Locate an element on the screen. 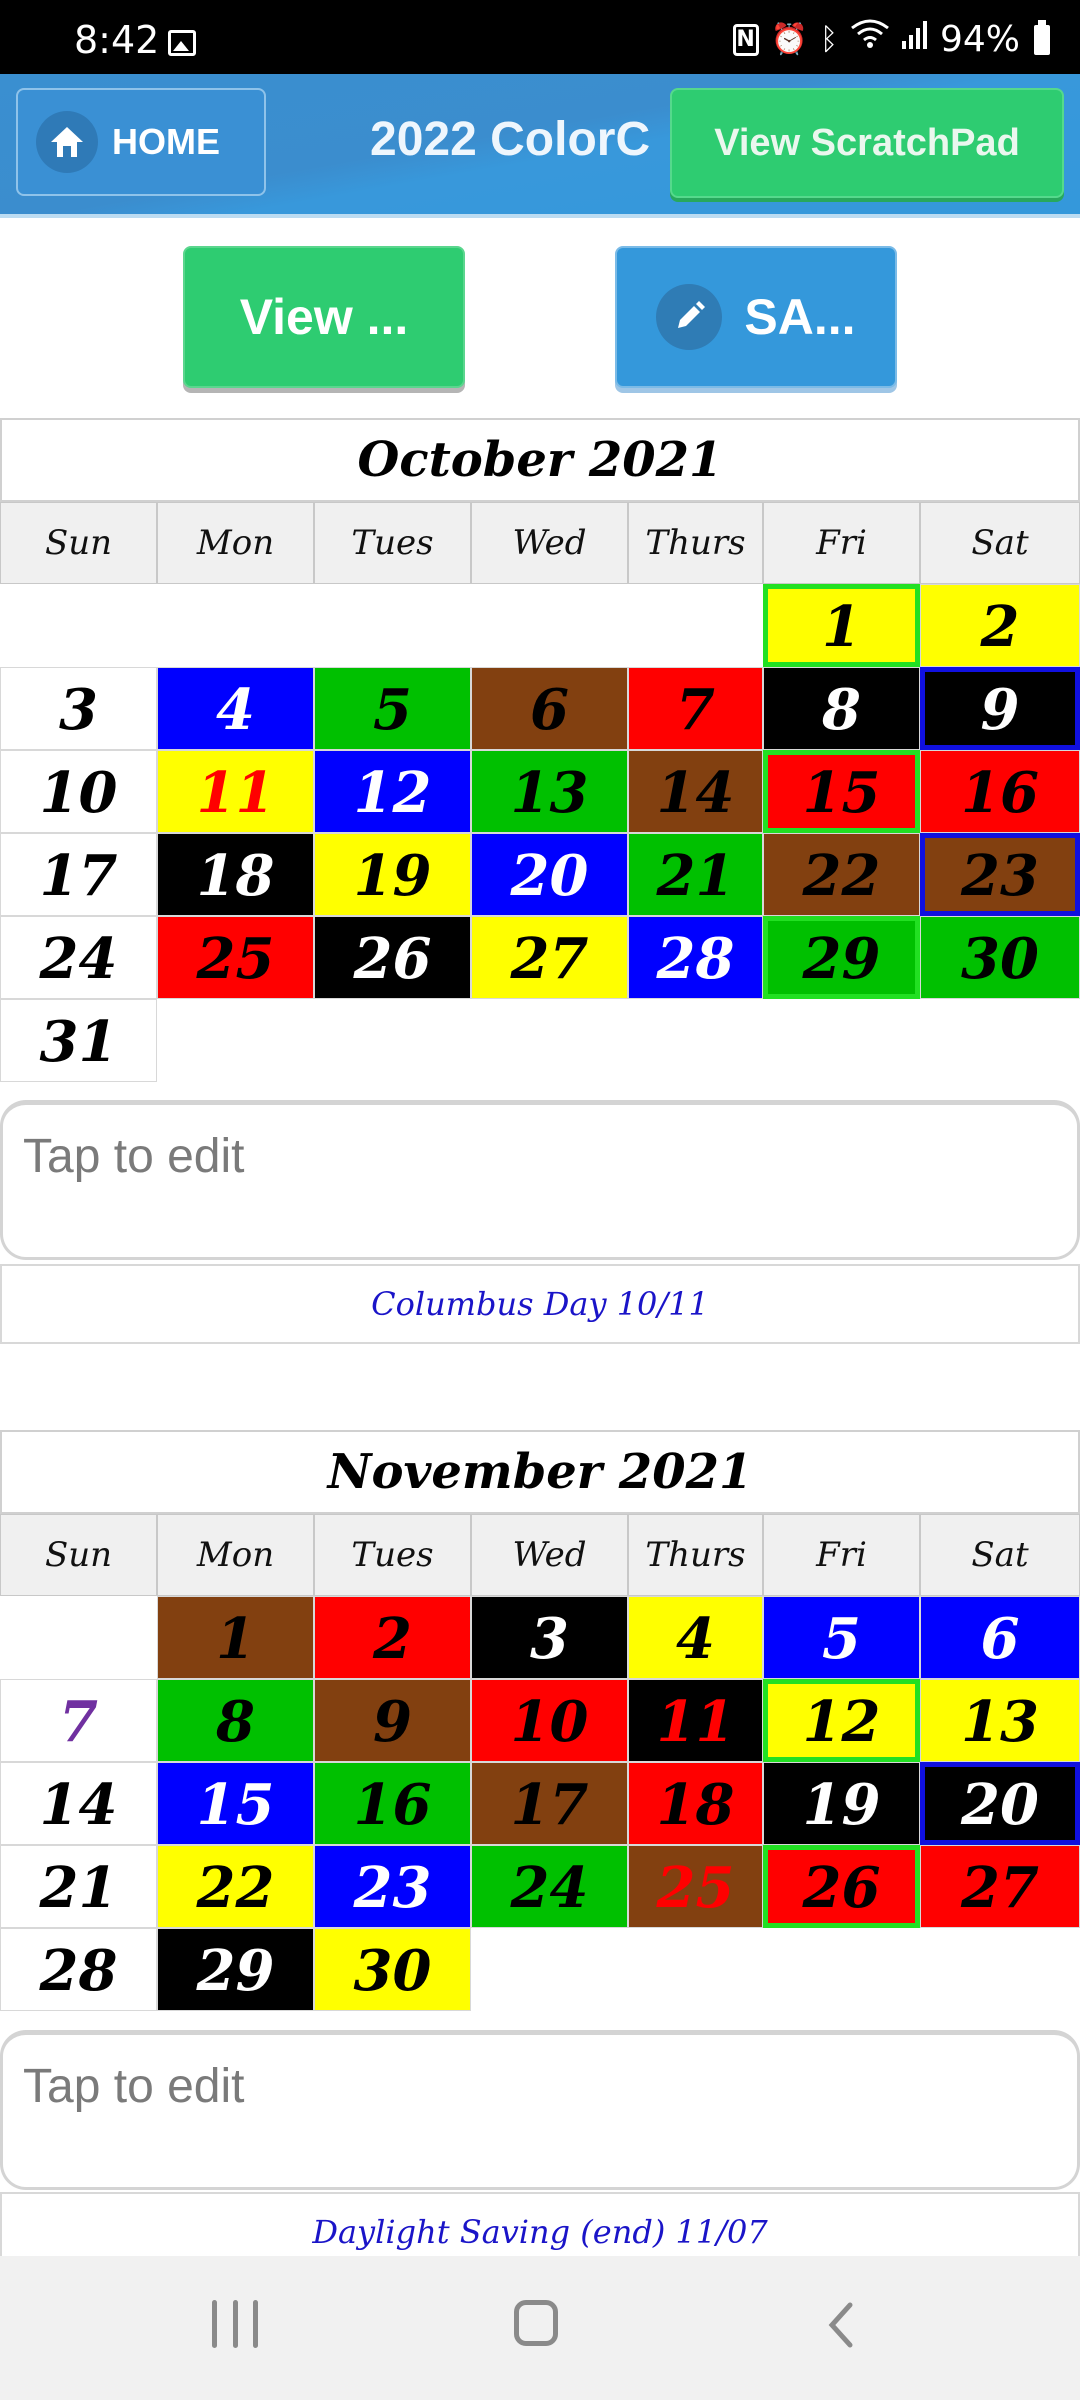 The width and height of the screenshot is (1080, 2400). home-button: HOME is located at coordinates (141, 142).